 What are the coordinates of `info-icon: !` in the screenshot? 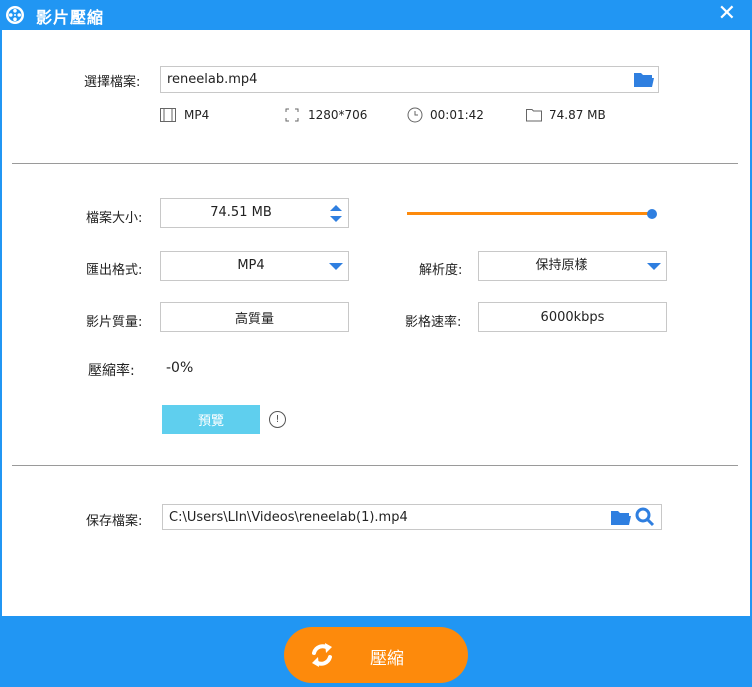 It's located at (277, 419).